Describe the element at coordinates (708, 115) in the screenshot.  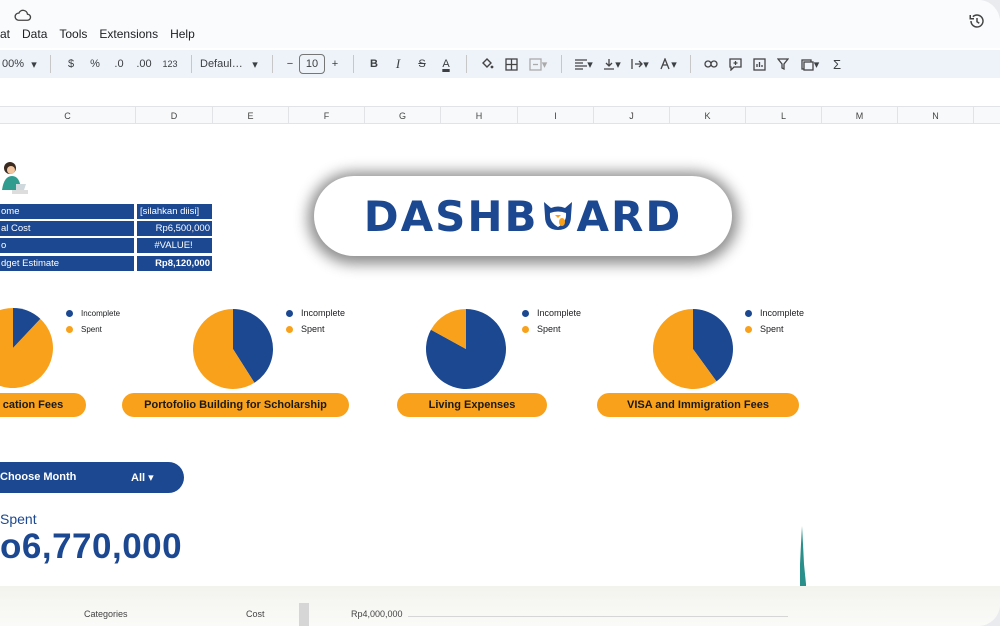
I see `column-k: K` at that location.